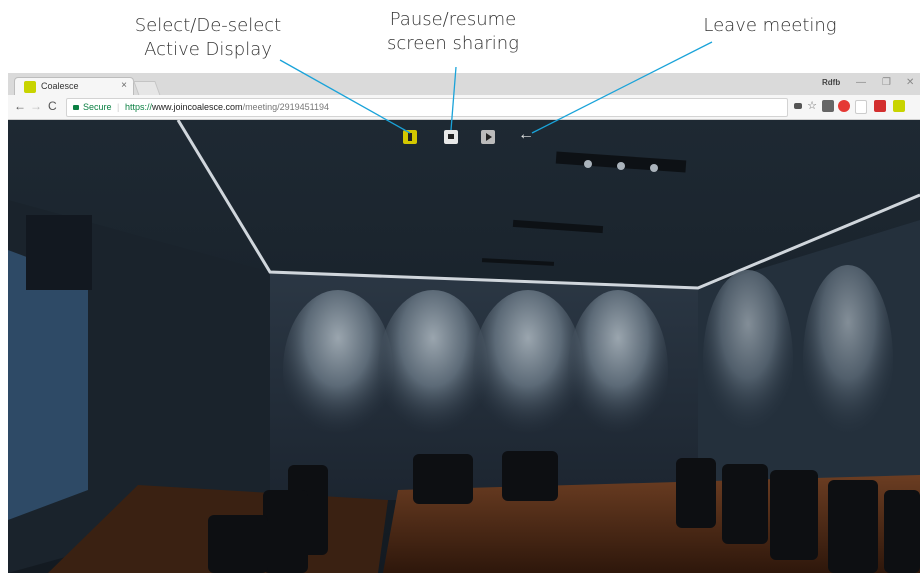  What do you see at coordinates (812, 106) in the screenshot?
I see `star-icon: ☆` at bounding box center [812, 106].